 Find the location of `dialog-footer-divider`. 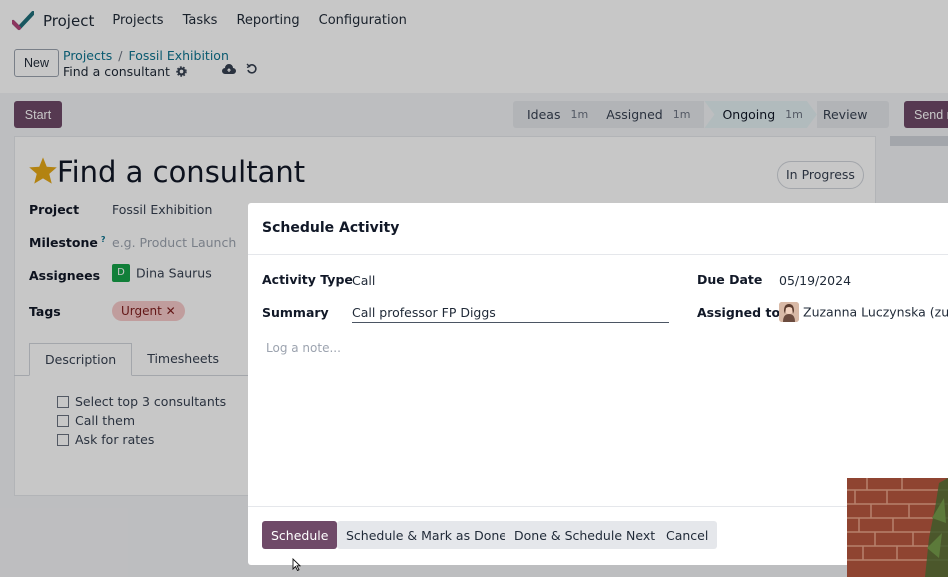

dialog-footer-divider is located at coordinates (598, 506).